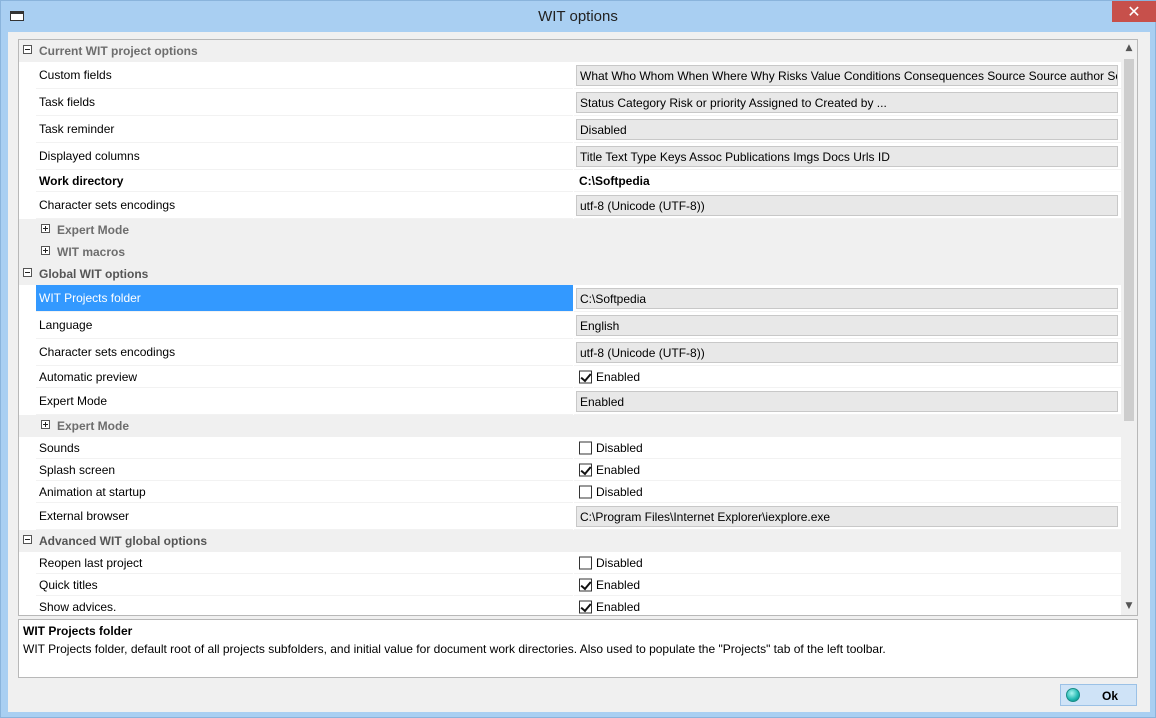  I want to click on scroll-down-icon: ▼, so click(1129, 606).